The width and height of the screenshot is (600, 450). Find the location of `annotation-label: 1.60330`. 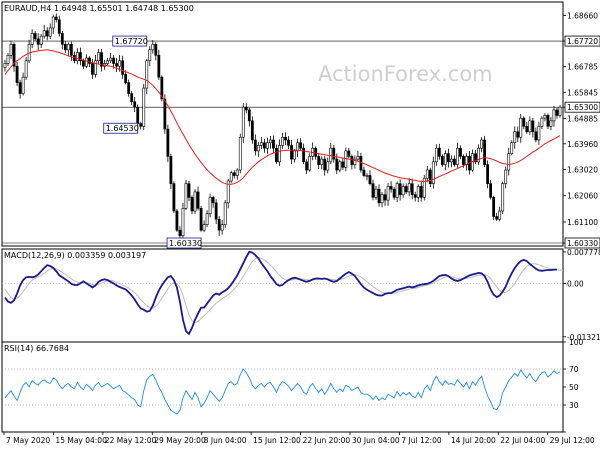

annotation-label: 1.60330 is located at coordinates (185, 243).